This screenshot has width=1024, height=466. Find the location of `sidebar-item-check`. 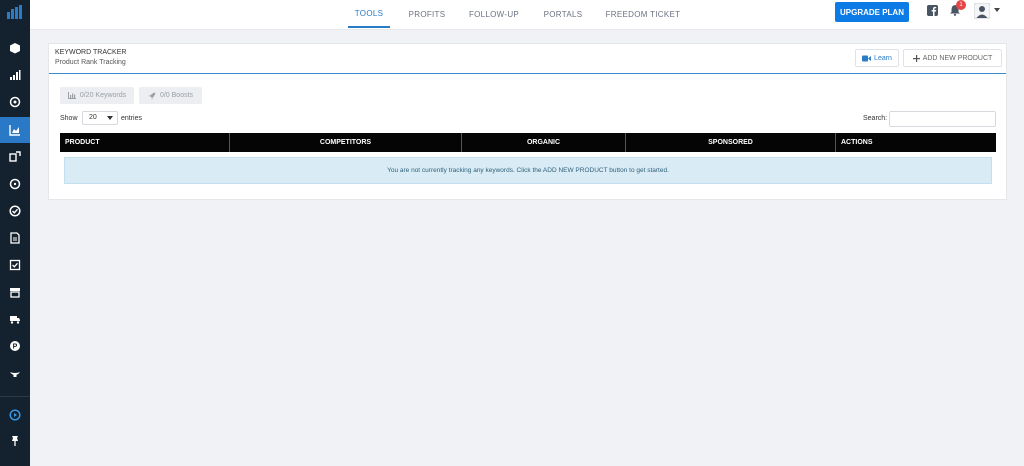

sidebar-item-check is located at coordinates (15, 211).